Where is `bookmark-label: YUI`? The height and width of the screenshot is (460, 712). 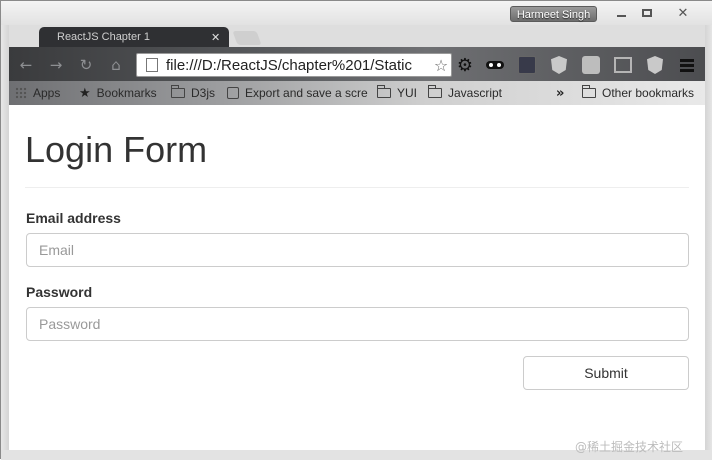 bookmark-label: YUI is located at coordinates (407, 93).